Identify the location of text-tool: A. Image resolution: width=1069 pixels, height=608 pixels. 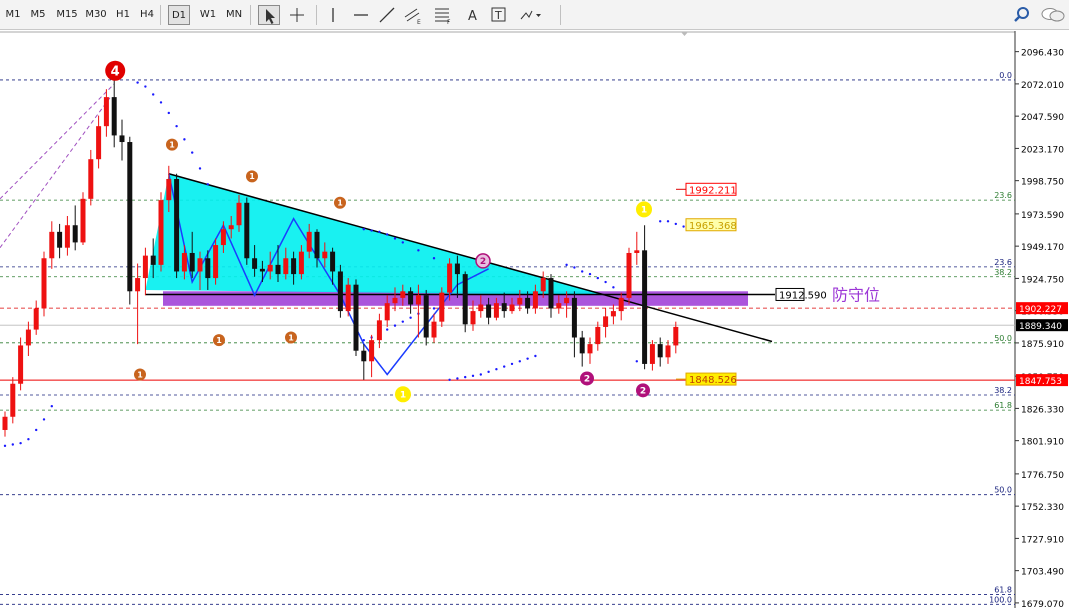
(473, 15).